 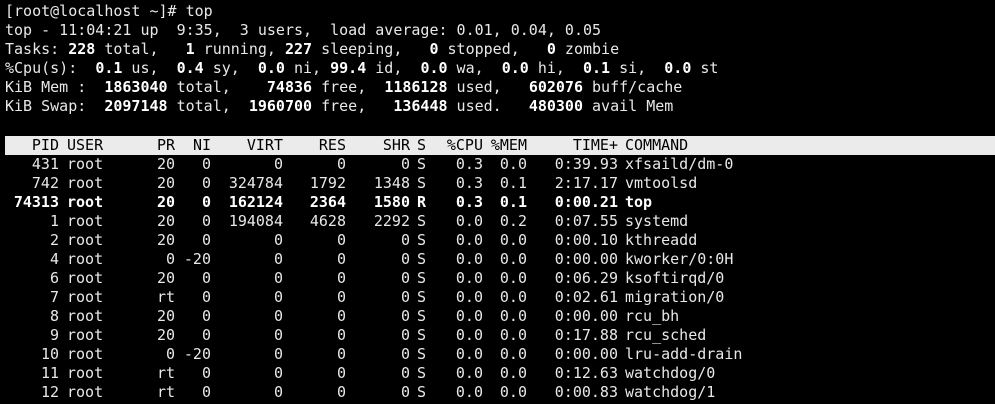 What do you see at coordinates (29, 145) in the screenshot?
I see `column-header-pid: PID` at bounding box center [29, 145].